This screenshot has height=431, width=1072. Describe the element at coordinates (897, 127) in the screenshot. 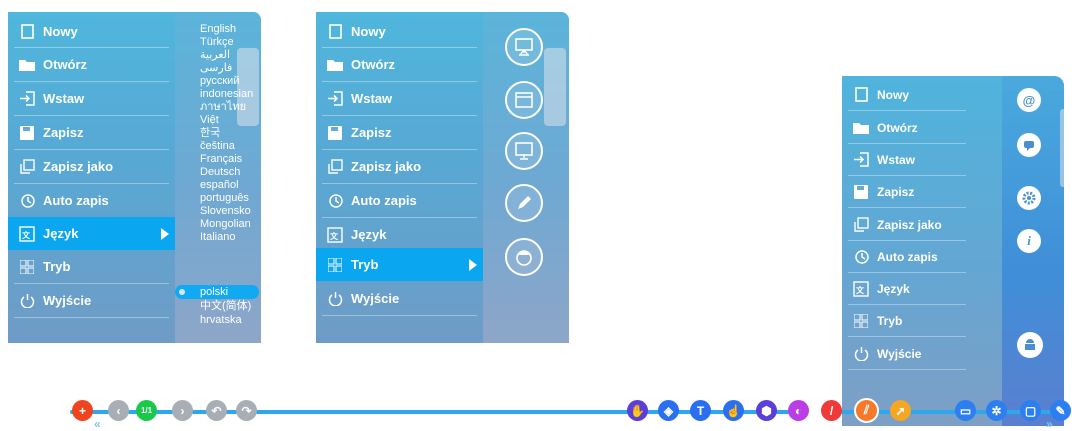

I see `menu-label: Otwórz` at that location.